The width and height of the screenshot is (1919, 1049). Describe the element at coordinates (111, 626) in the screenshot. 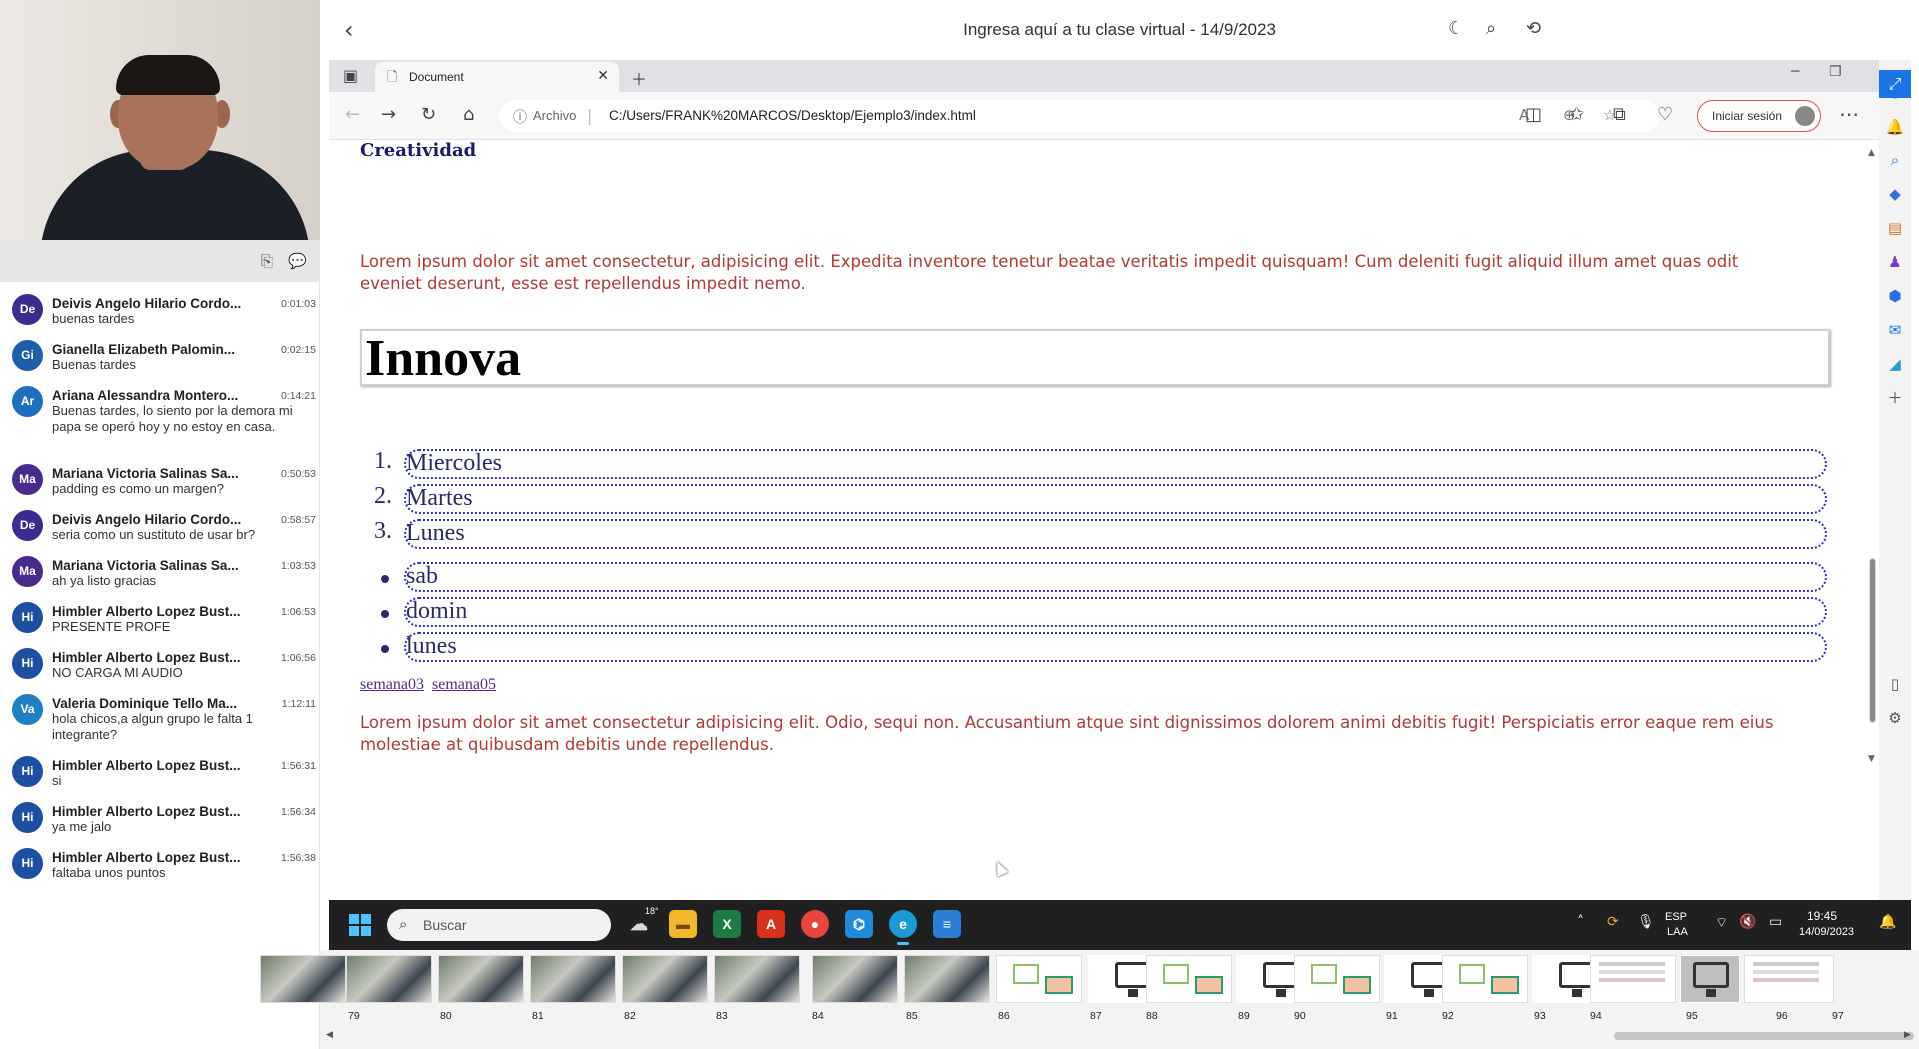

I see `message-text: PRESENTE PROFE` at that location.